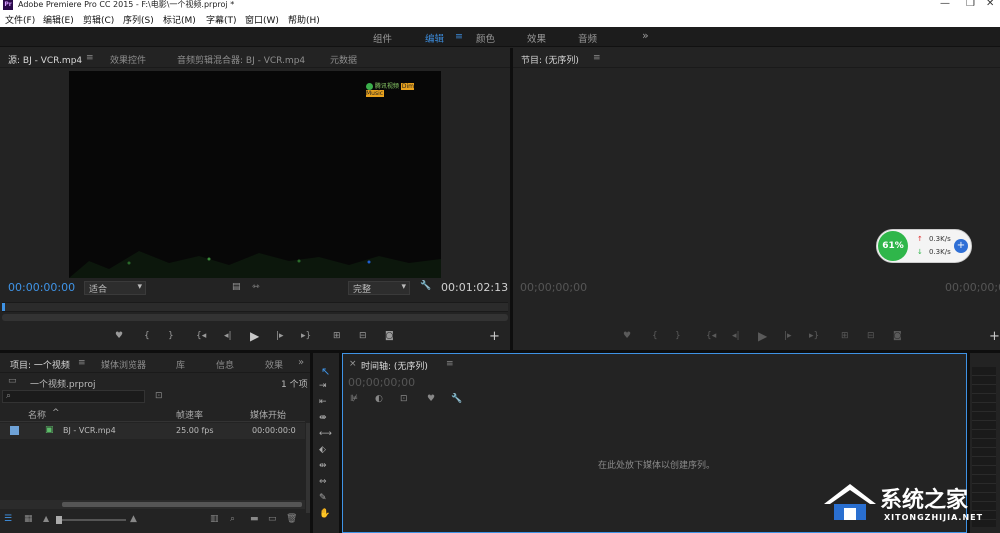 Image resolution: width=1000 pixels, height=533 pixels. Describe the element at coordinates (363, 336) in the screenshot. I see `overwrite-icon: ⊟` at that location.